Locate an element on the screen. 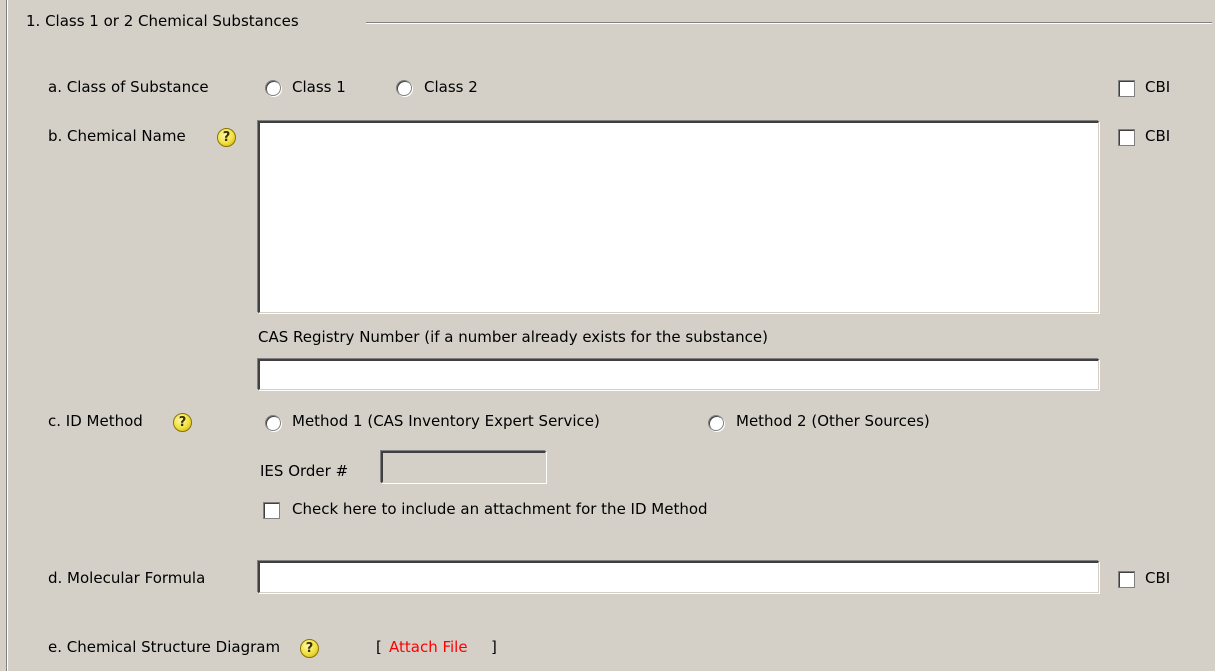 The image size is (1215, 671). id-method-label: c. ID Method is located at coordinates (95, 421).